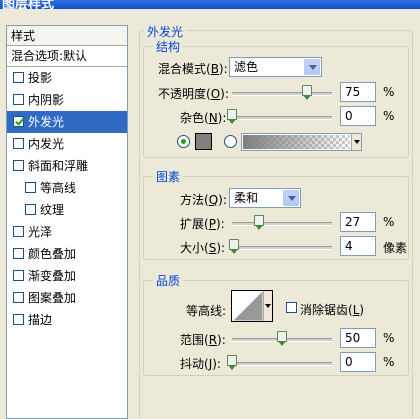  Describe the element at coordinates (210, 4) in the screenshot. I see `window-titlebar: 图层样式` at that location.